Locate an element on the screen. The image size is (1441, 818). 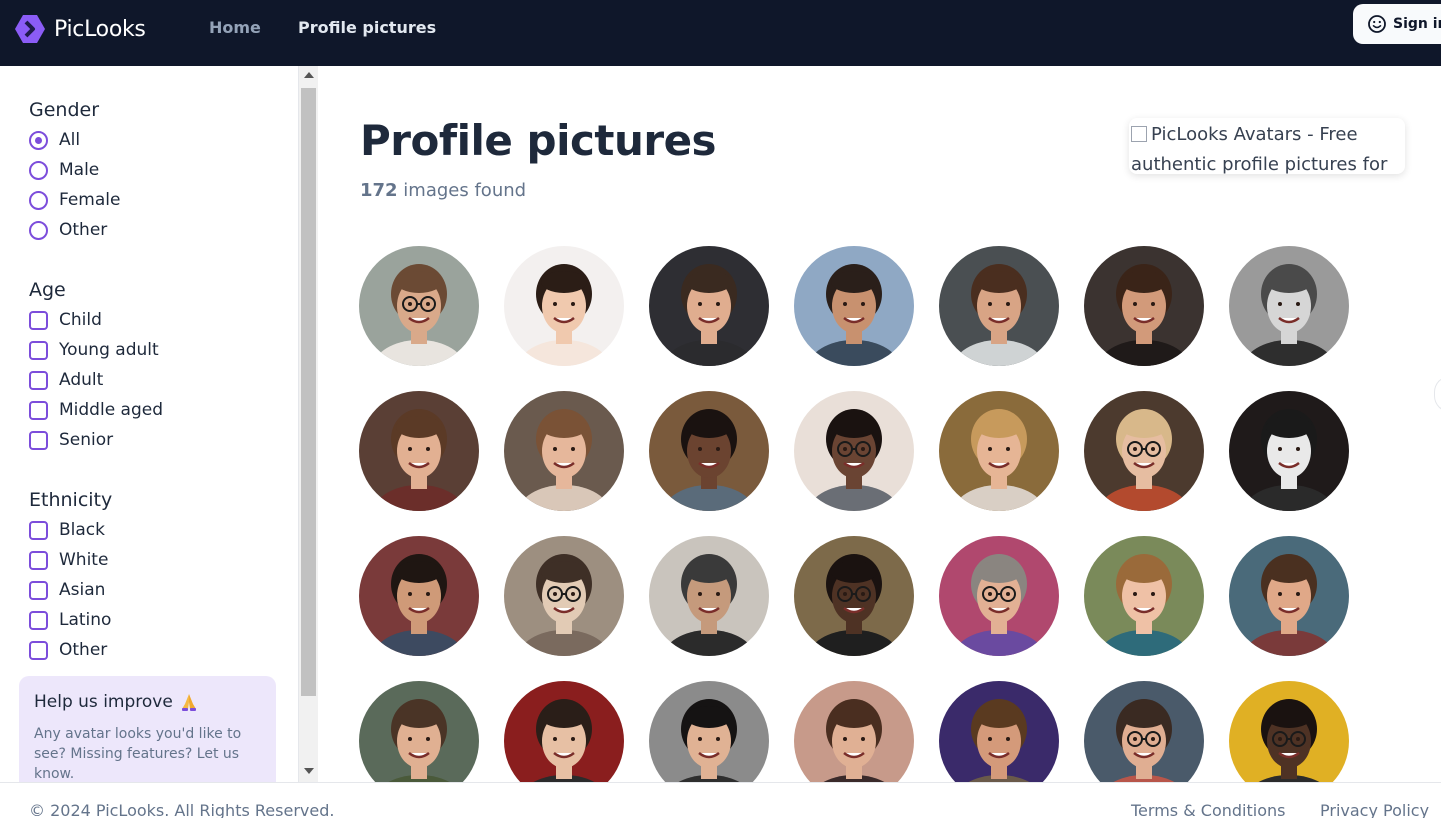
option-label: Young adult is located at coordinates (109, 350).